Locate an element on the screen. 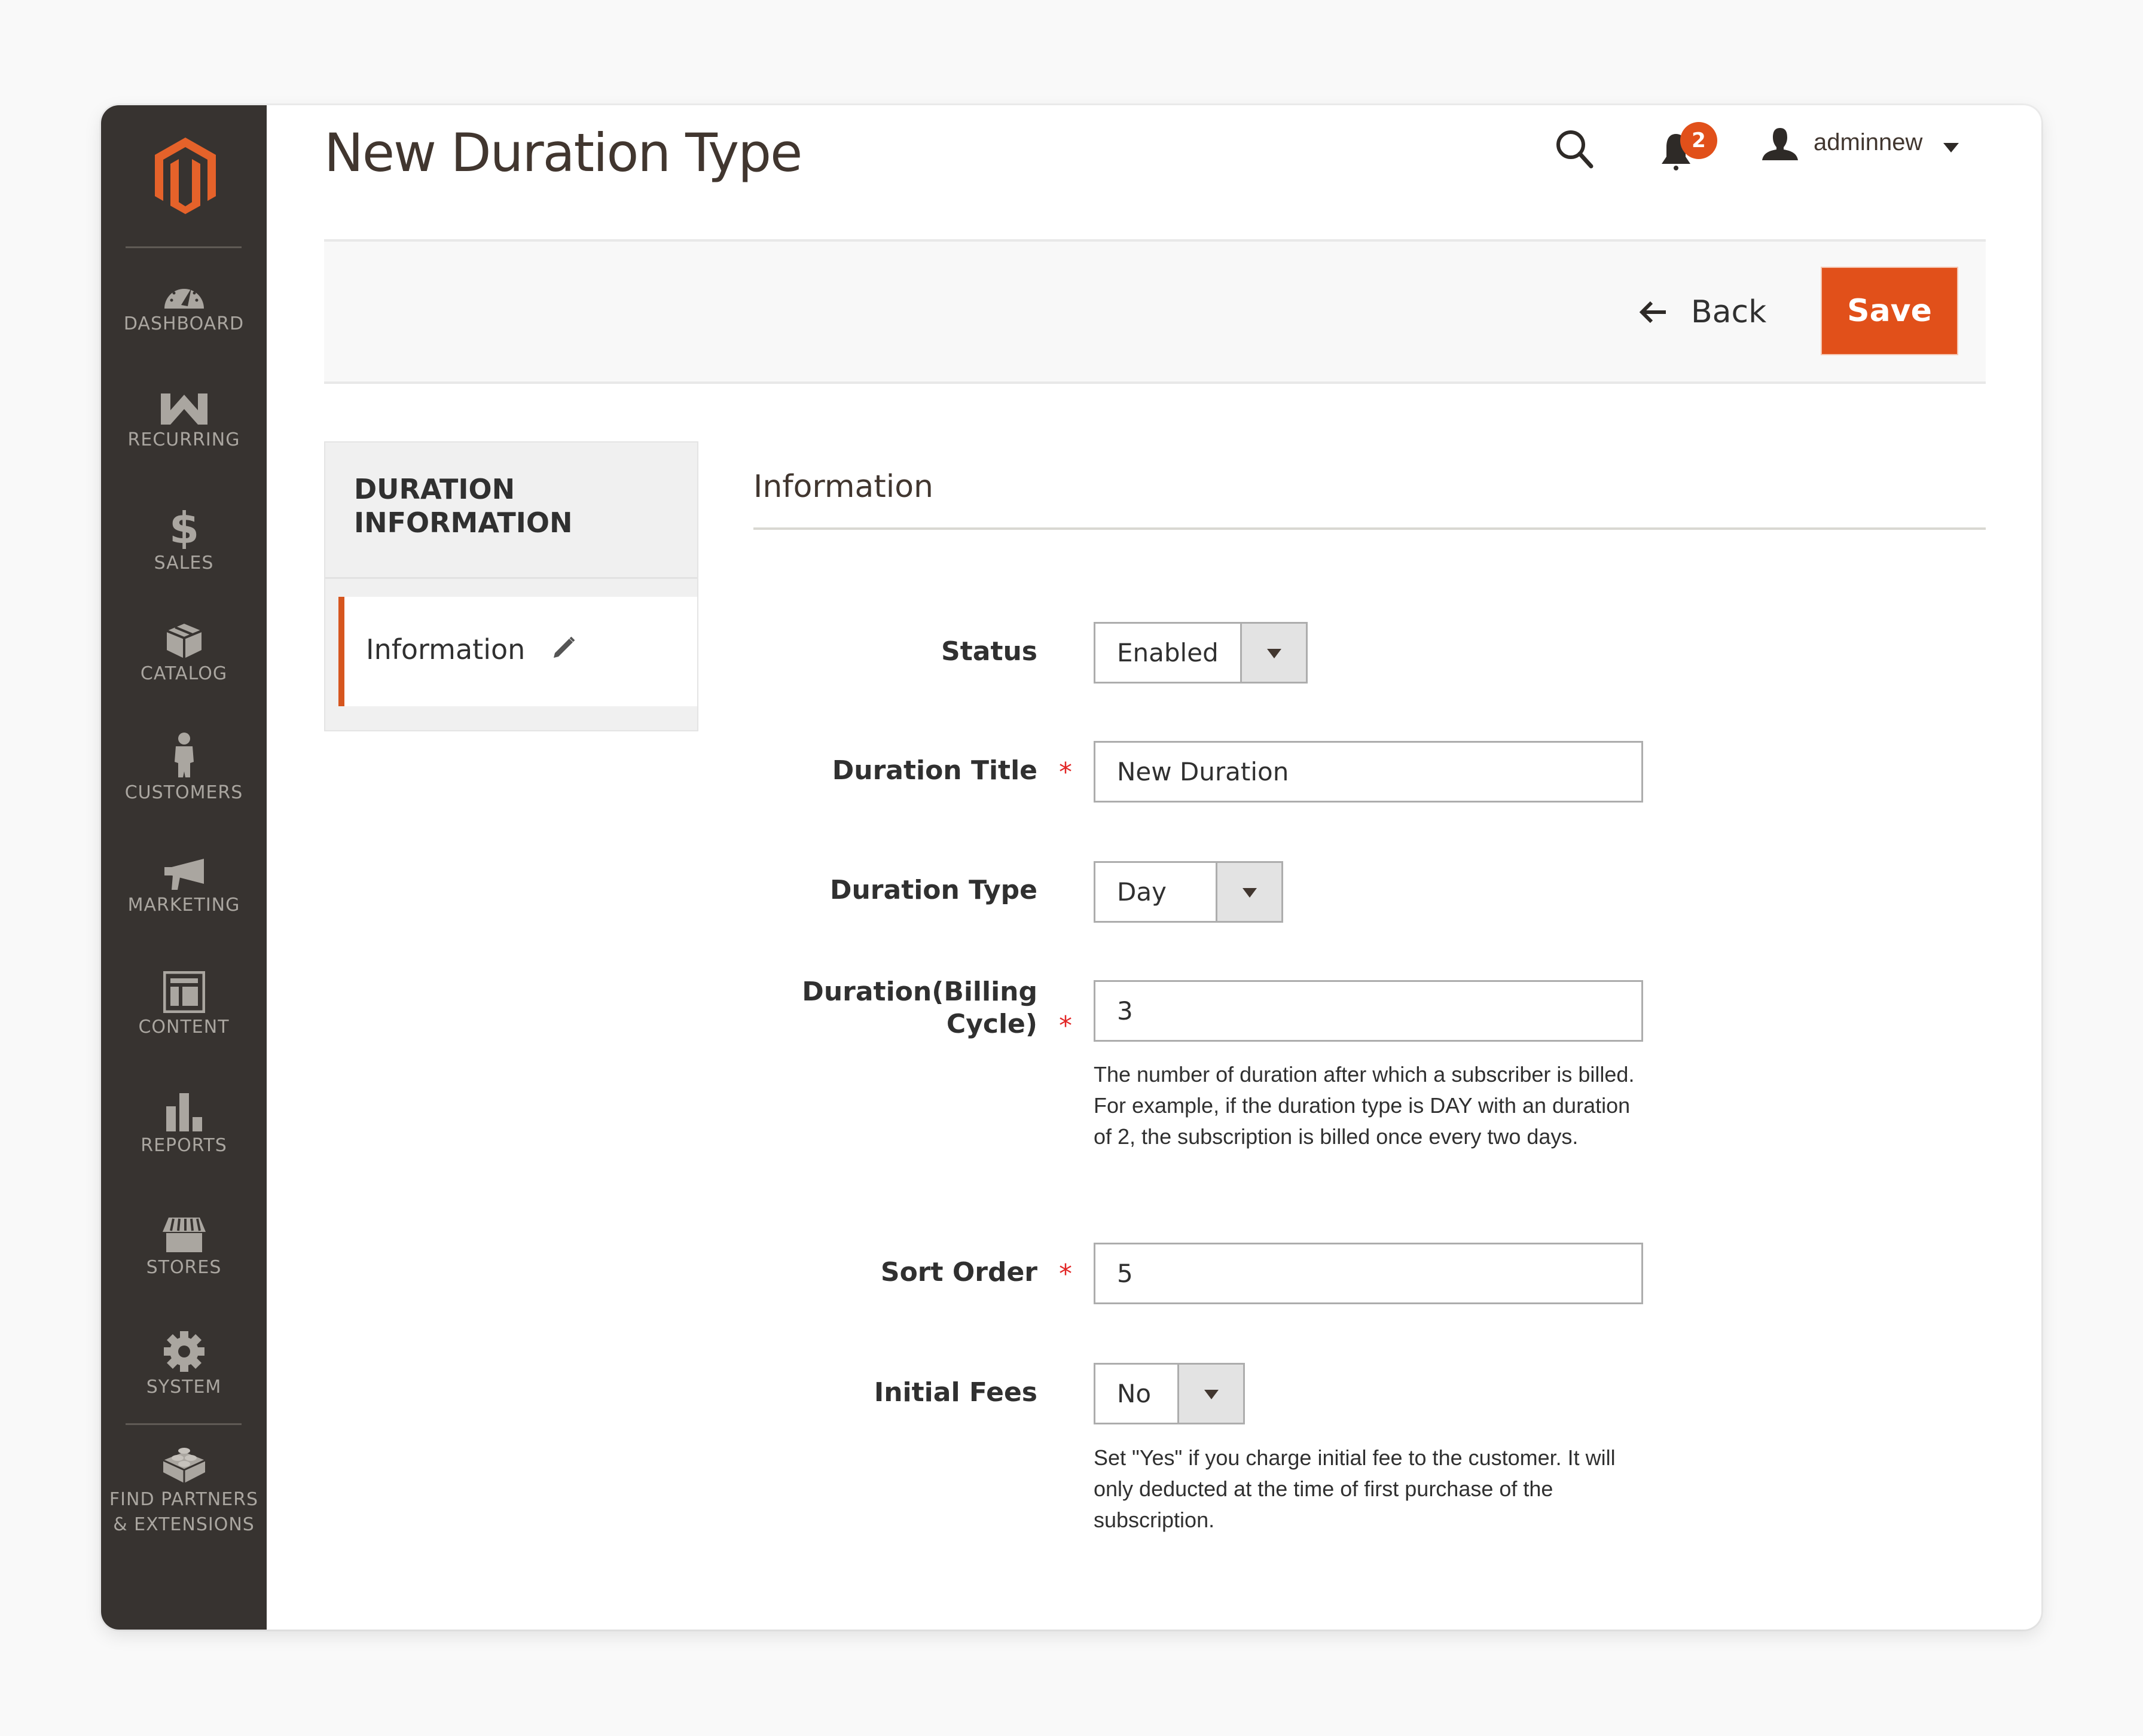  fieldset-divider is located at coordinates (1369, 529).